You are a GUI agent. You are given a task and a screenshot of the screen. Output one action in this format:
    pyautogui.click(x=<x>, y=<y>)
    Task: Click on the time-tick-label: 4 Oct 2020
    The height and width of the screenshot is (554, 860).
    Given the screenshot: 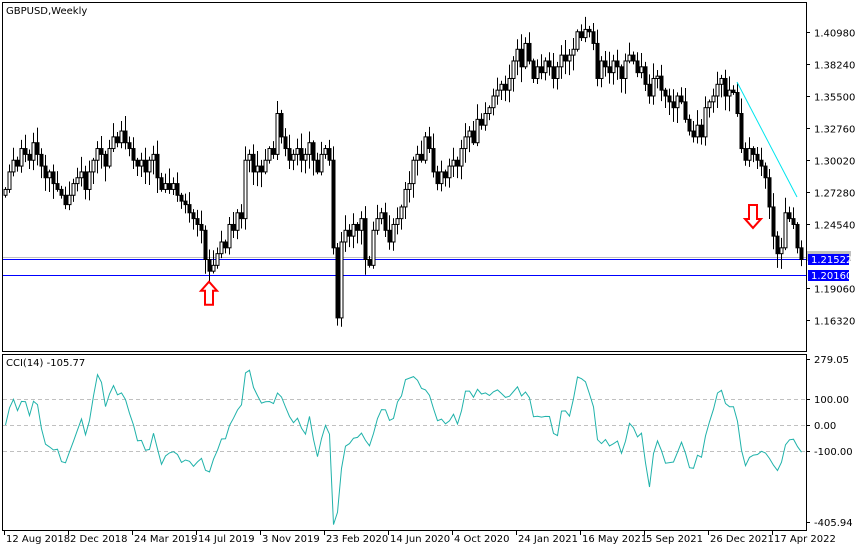 What is the action you would take?
    pyautogui.click(x=481, y=539)
    